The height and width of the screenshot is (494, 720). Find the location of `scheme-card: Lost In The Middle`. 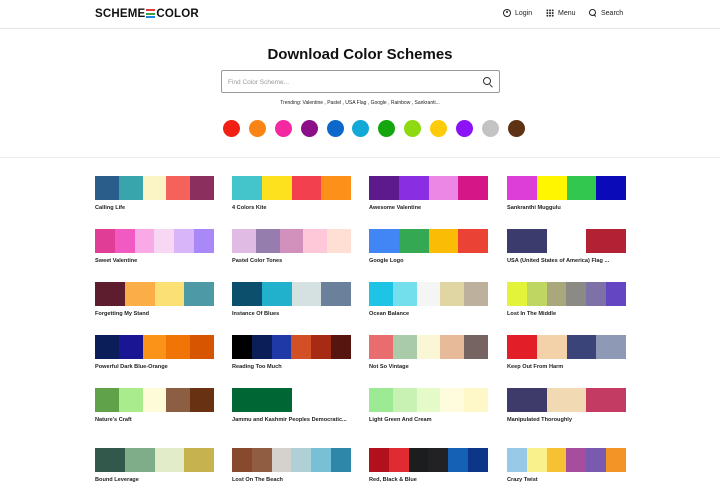

scheme-card: Lost In The Middle is located at coordinates (566, 300).